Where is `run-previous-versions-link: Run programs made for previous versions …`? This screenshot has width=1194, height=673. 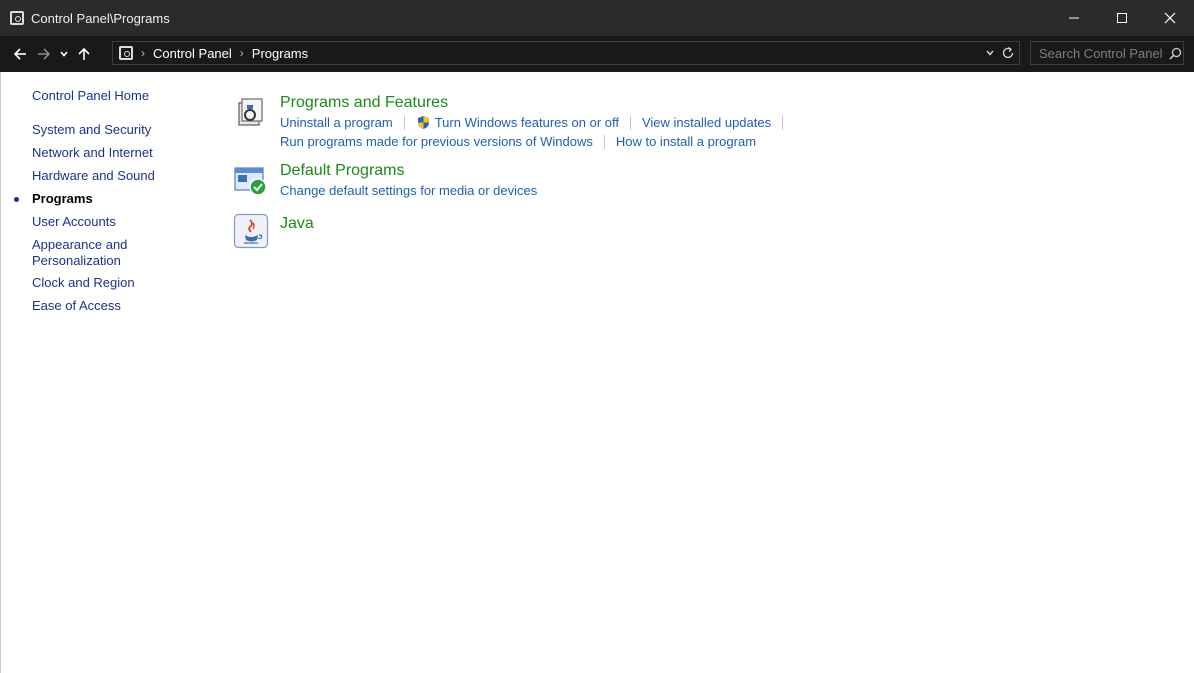
run-previous-versions-link: Run programs made for previous versions … is located at coordinates (436, 141).